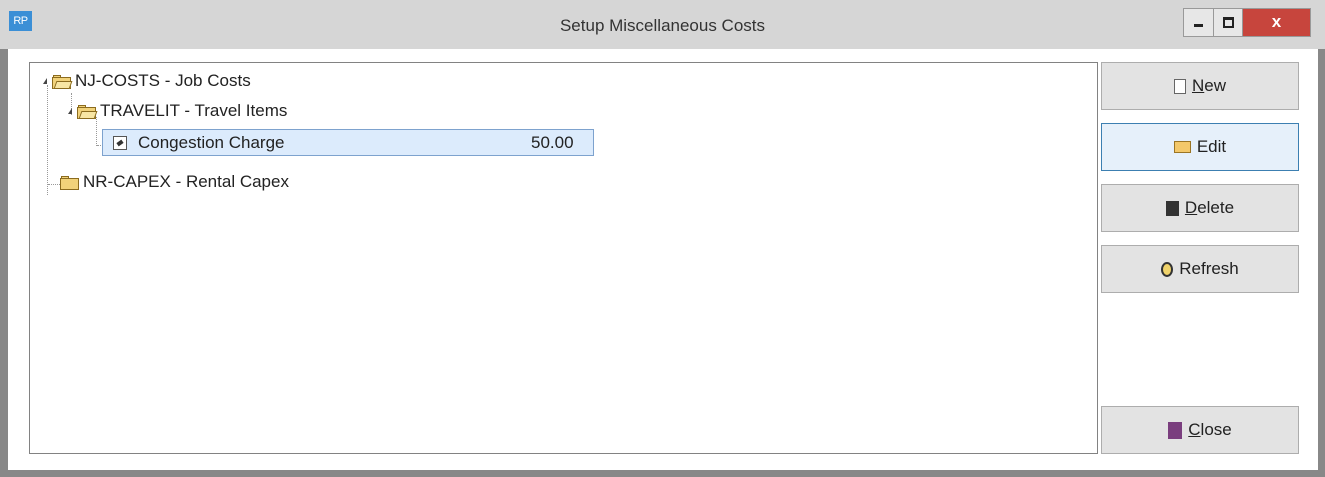  I want to click on edit-button: Edit, so click(1200, 147).